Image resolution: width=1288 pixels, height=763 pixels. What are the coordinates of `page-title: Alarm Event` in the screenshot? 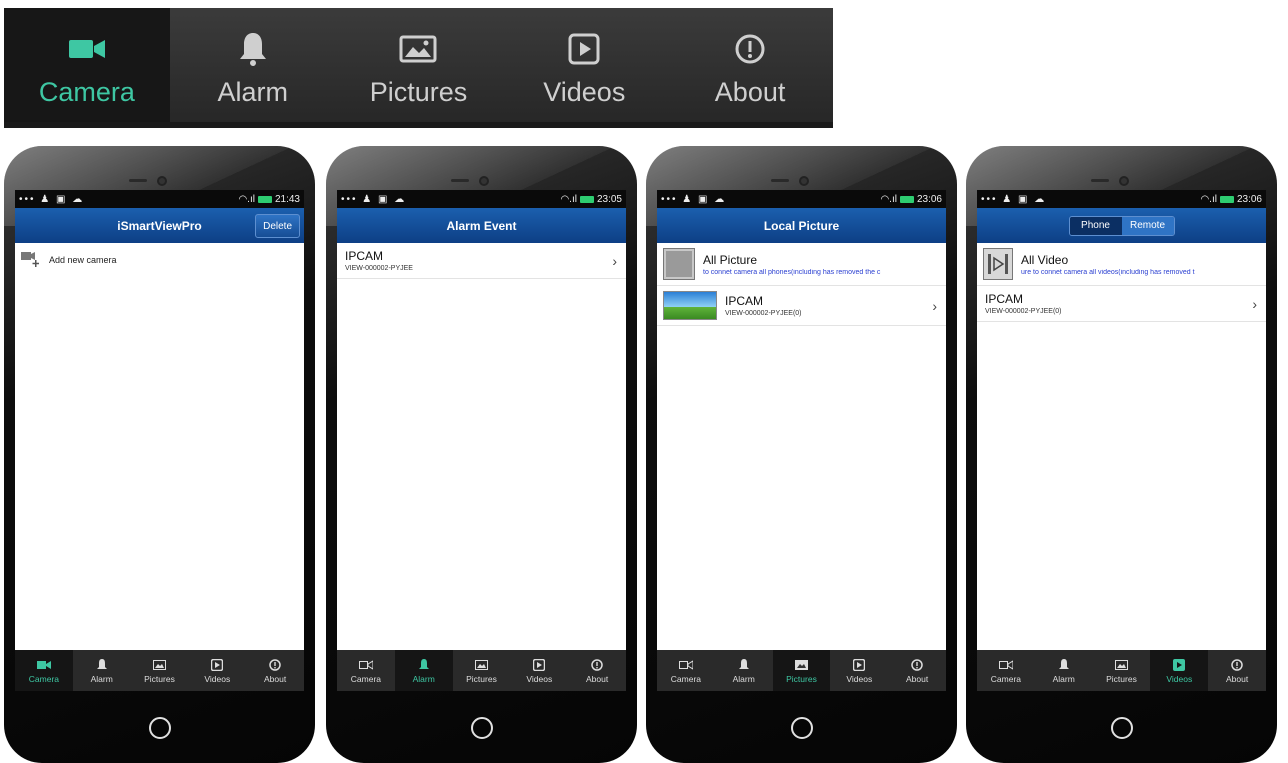 It's located at (481, 225).